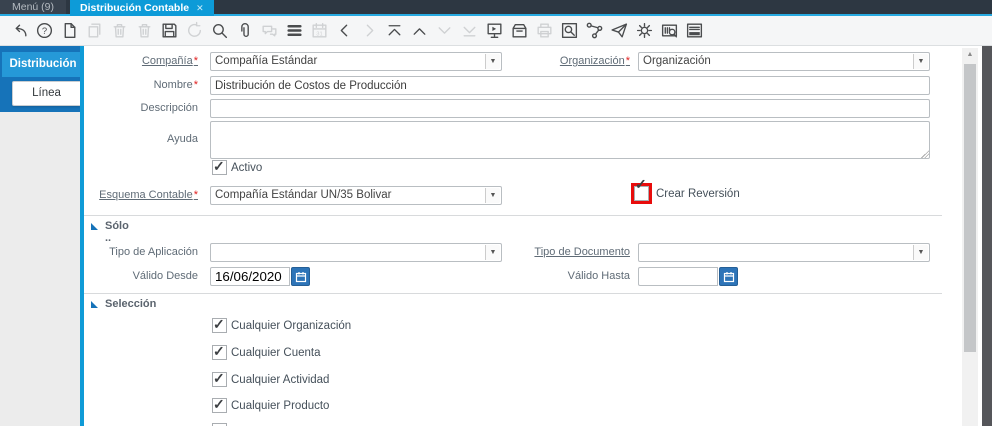  What do you see at coordinates (141, 85) in the screenshot?
I see `nombre-label: Nombre` at bounding box center [141, 85].